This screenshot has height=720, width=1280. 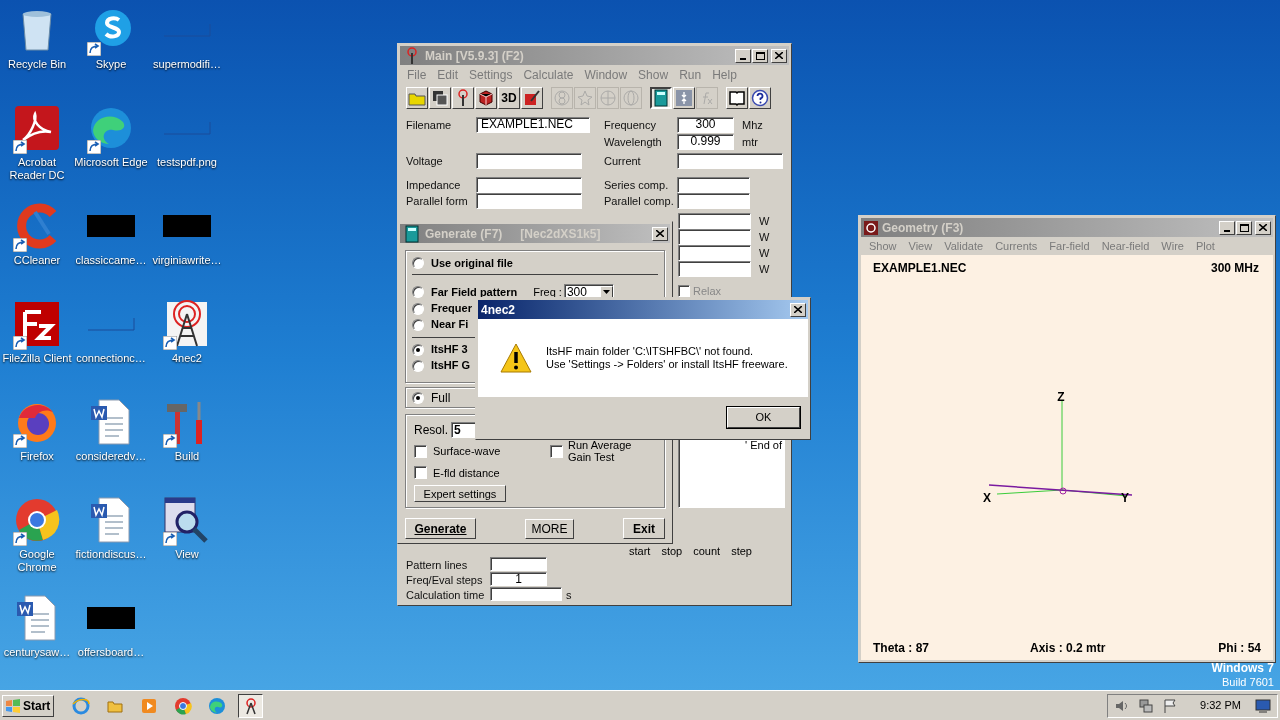 I want to click on clock: 9:32 PM, so click(x=1220, y=705).